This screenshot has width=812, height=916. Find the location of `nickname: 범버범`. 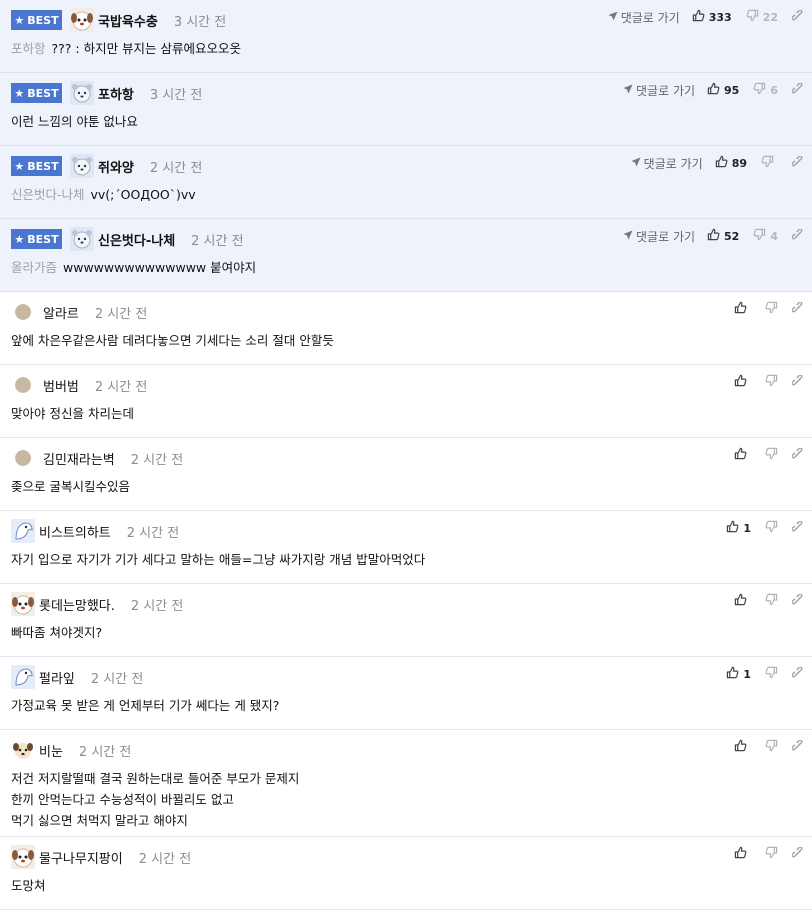

nickname: 범버범 is located at coordinates (61, 385).